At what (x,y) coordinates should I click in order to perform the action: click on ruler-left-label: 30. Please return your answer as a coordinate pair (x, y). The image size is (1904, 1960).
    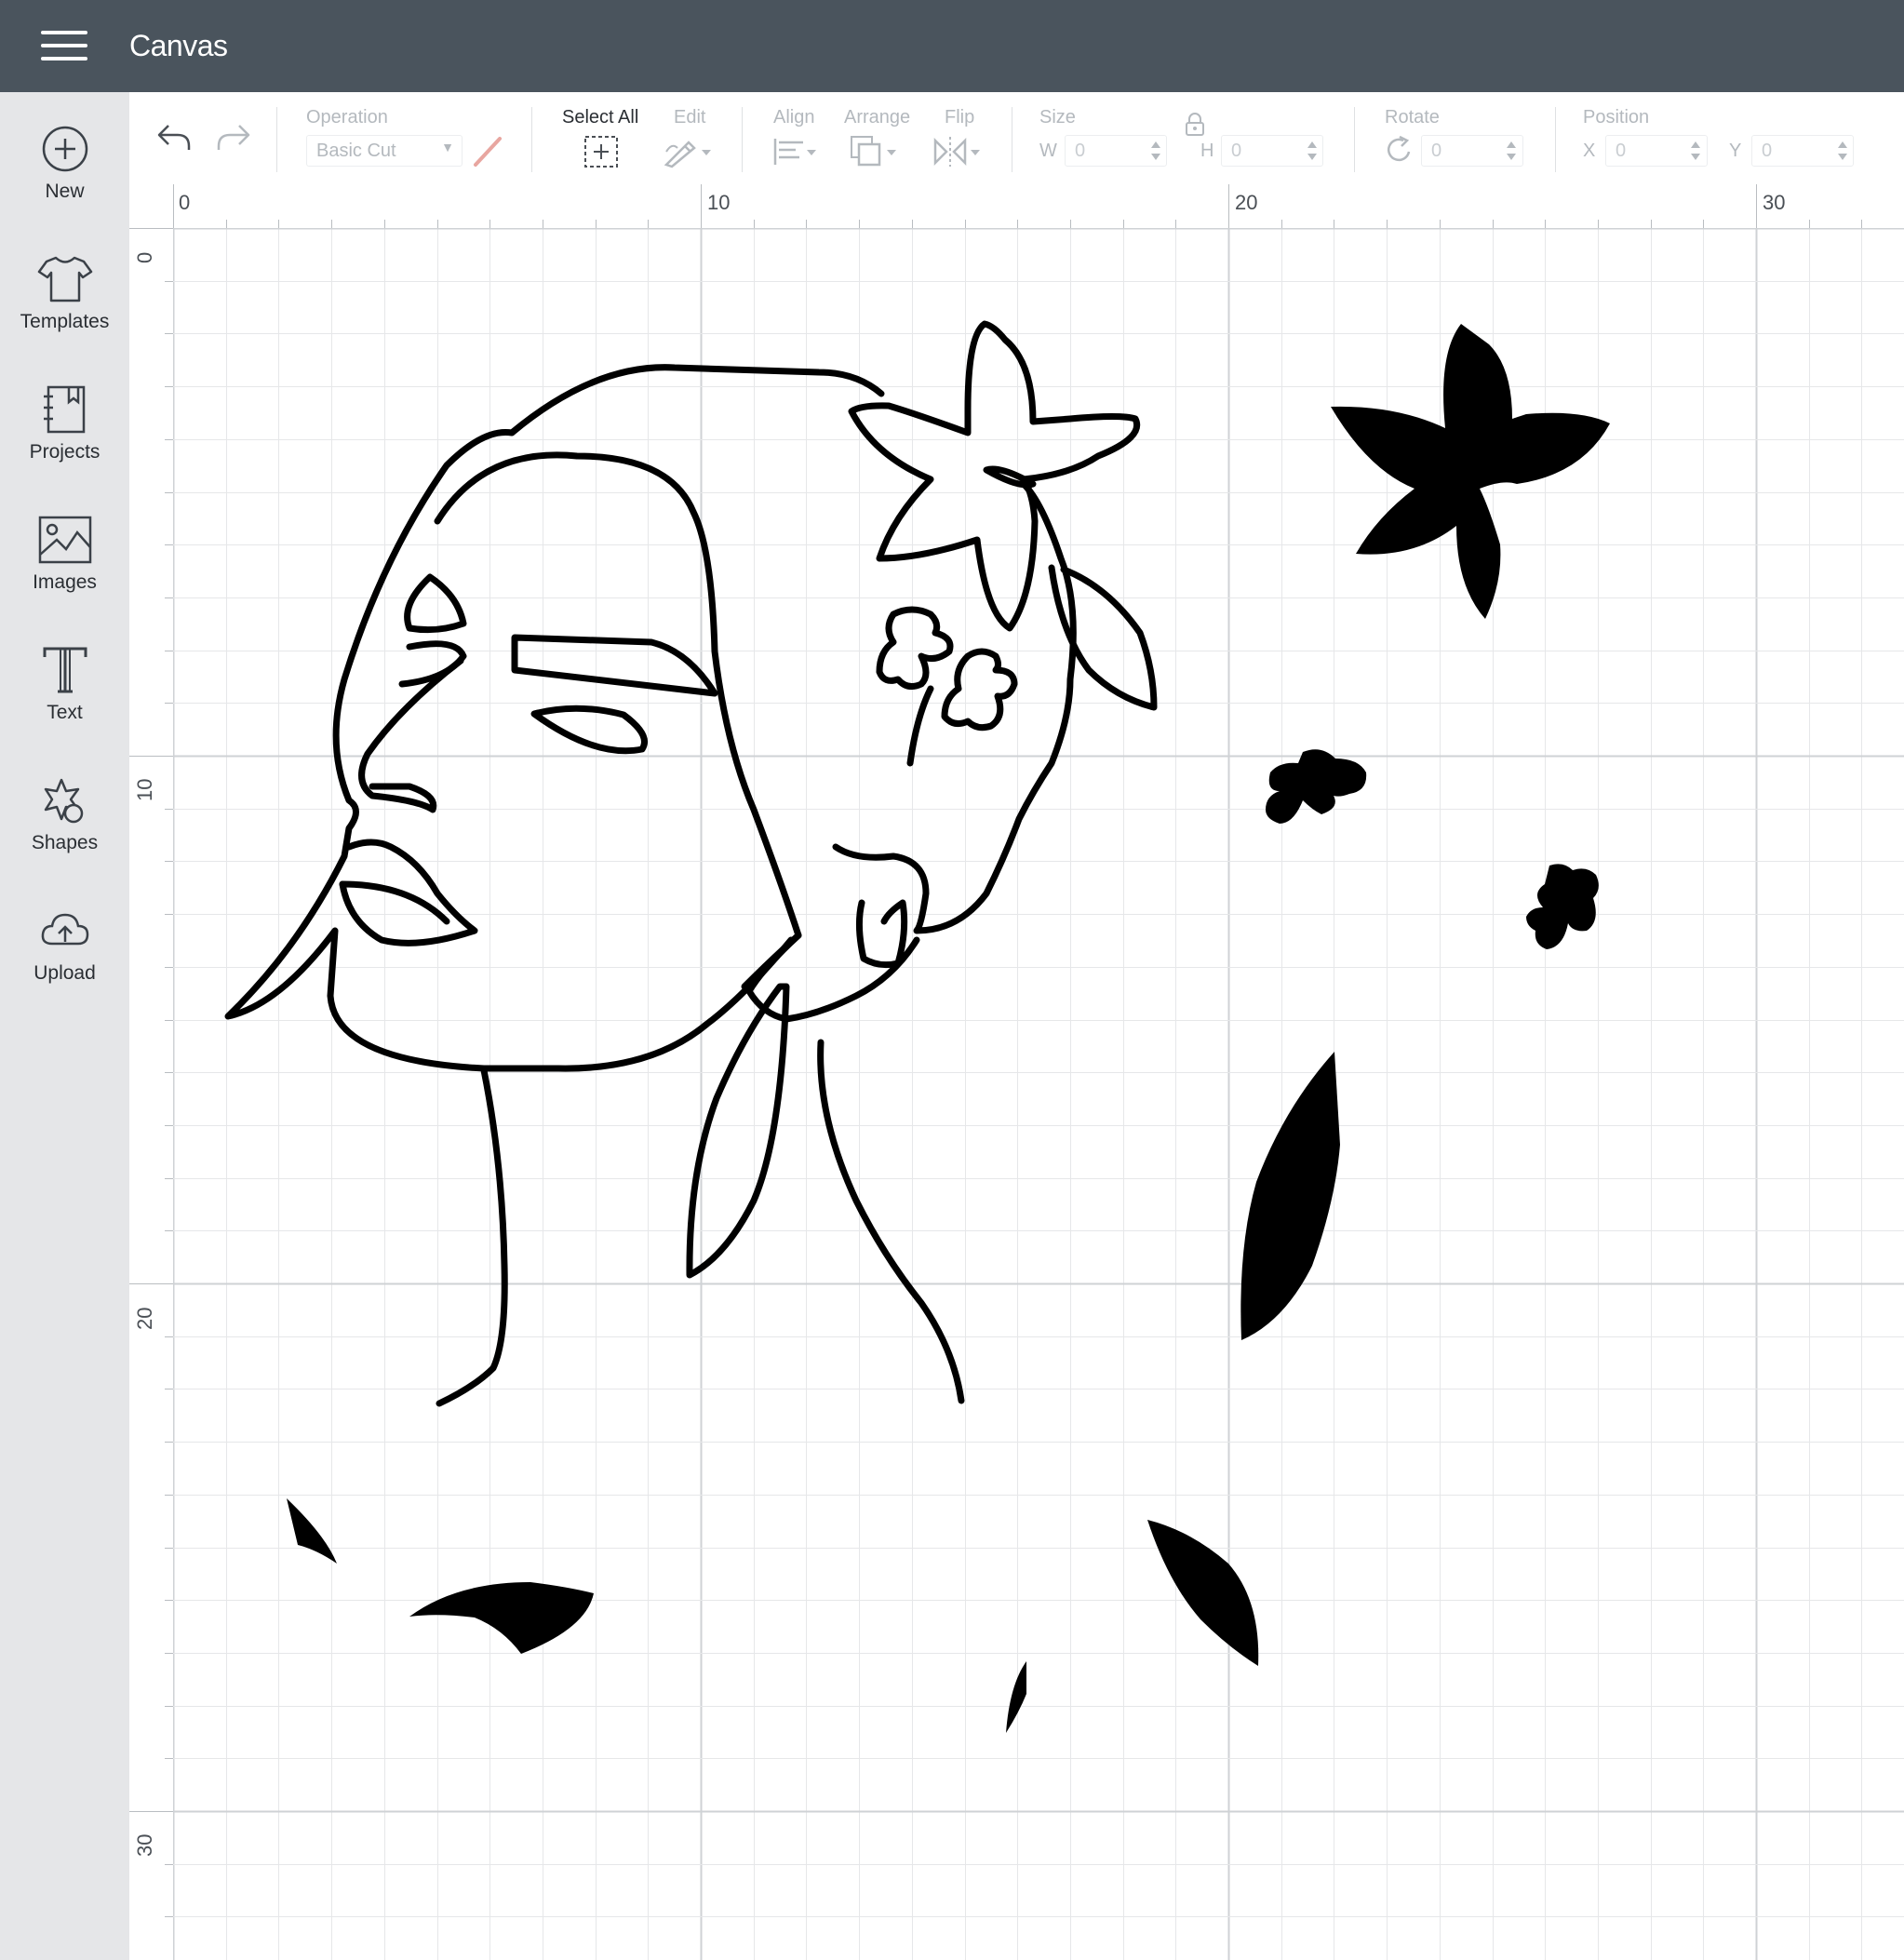
    Looking at the image, I should click on (144, 1845).